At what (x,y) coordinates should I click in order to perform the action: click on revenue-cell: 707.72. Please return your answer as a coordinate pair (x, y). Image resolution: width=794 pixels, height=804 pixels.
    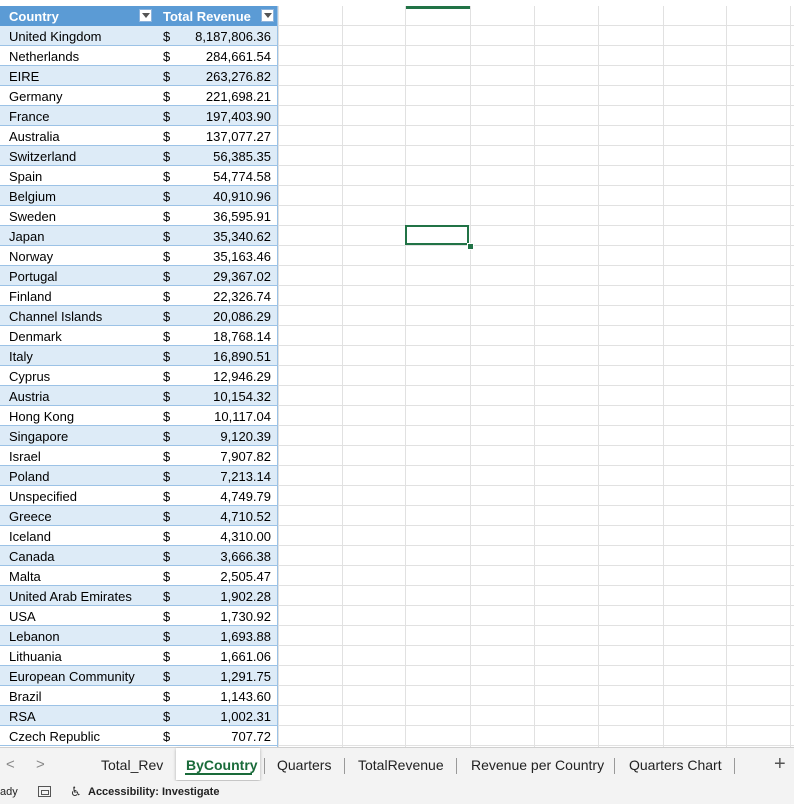
    Looking at the image, I should click on (251, 736).